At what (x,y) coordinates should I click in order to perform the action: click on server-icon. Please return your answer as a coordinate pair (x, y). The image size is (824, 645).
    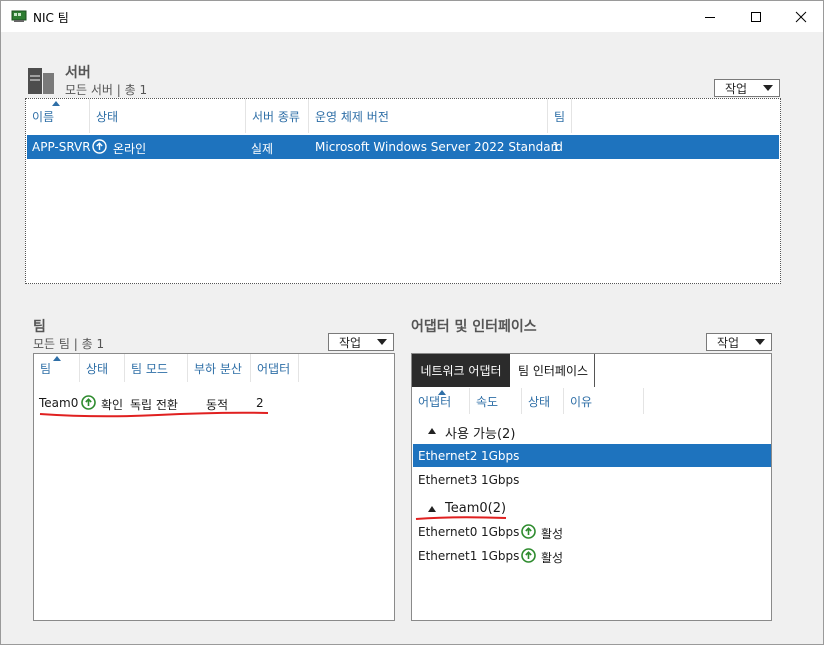
    Looking at the image, I should click on (41, 81).